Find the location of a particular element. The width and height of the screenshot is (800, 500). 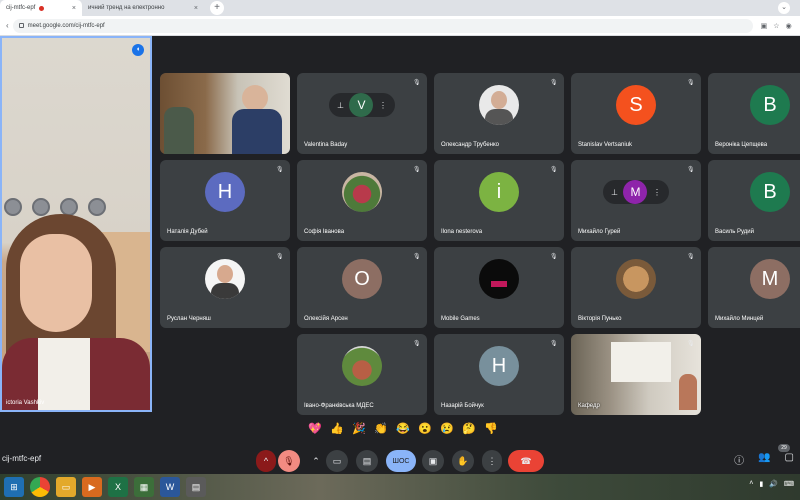

media-player-icon: ▶ is located at coordinates (92, 487).